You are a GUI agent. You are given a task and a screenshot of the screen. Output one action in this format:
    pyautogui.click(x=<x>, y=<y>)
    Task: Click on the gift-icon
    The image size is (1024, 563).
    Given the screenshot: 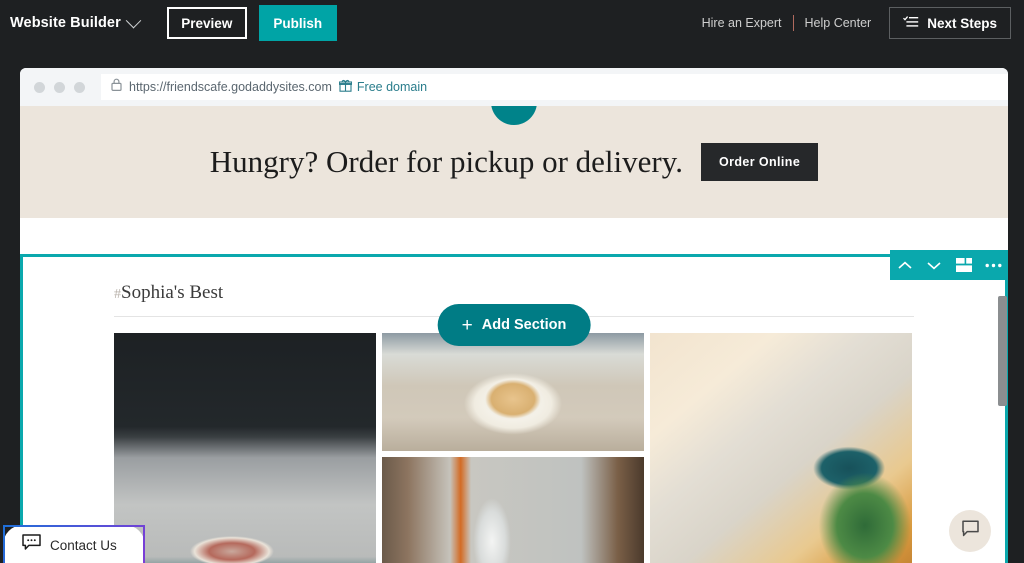 What is the action you would take?
    pyautogui.click(x=345, y=87)
    